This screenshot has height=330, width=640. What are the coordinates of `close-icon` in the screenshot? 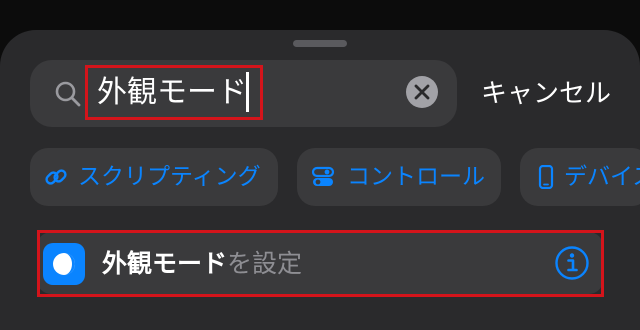 It's located at (422, 92).